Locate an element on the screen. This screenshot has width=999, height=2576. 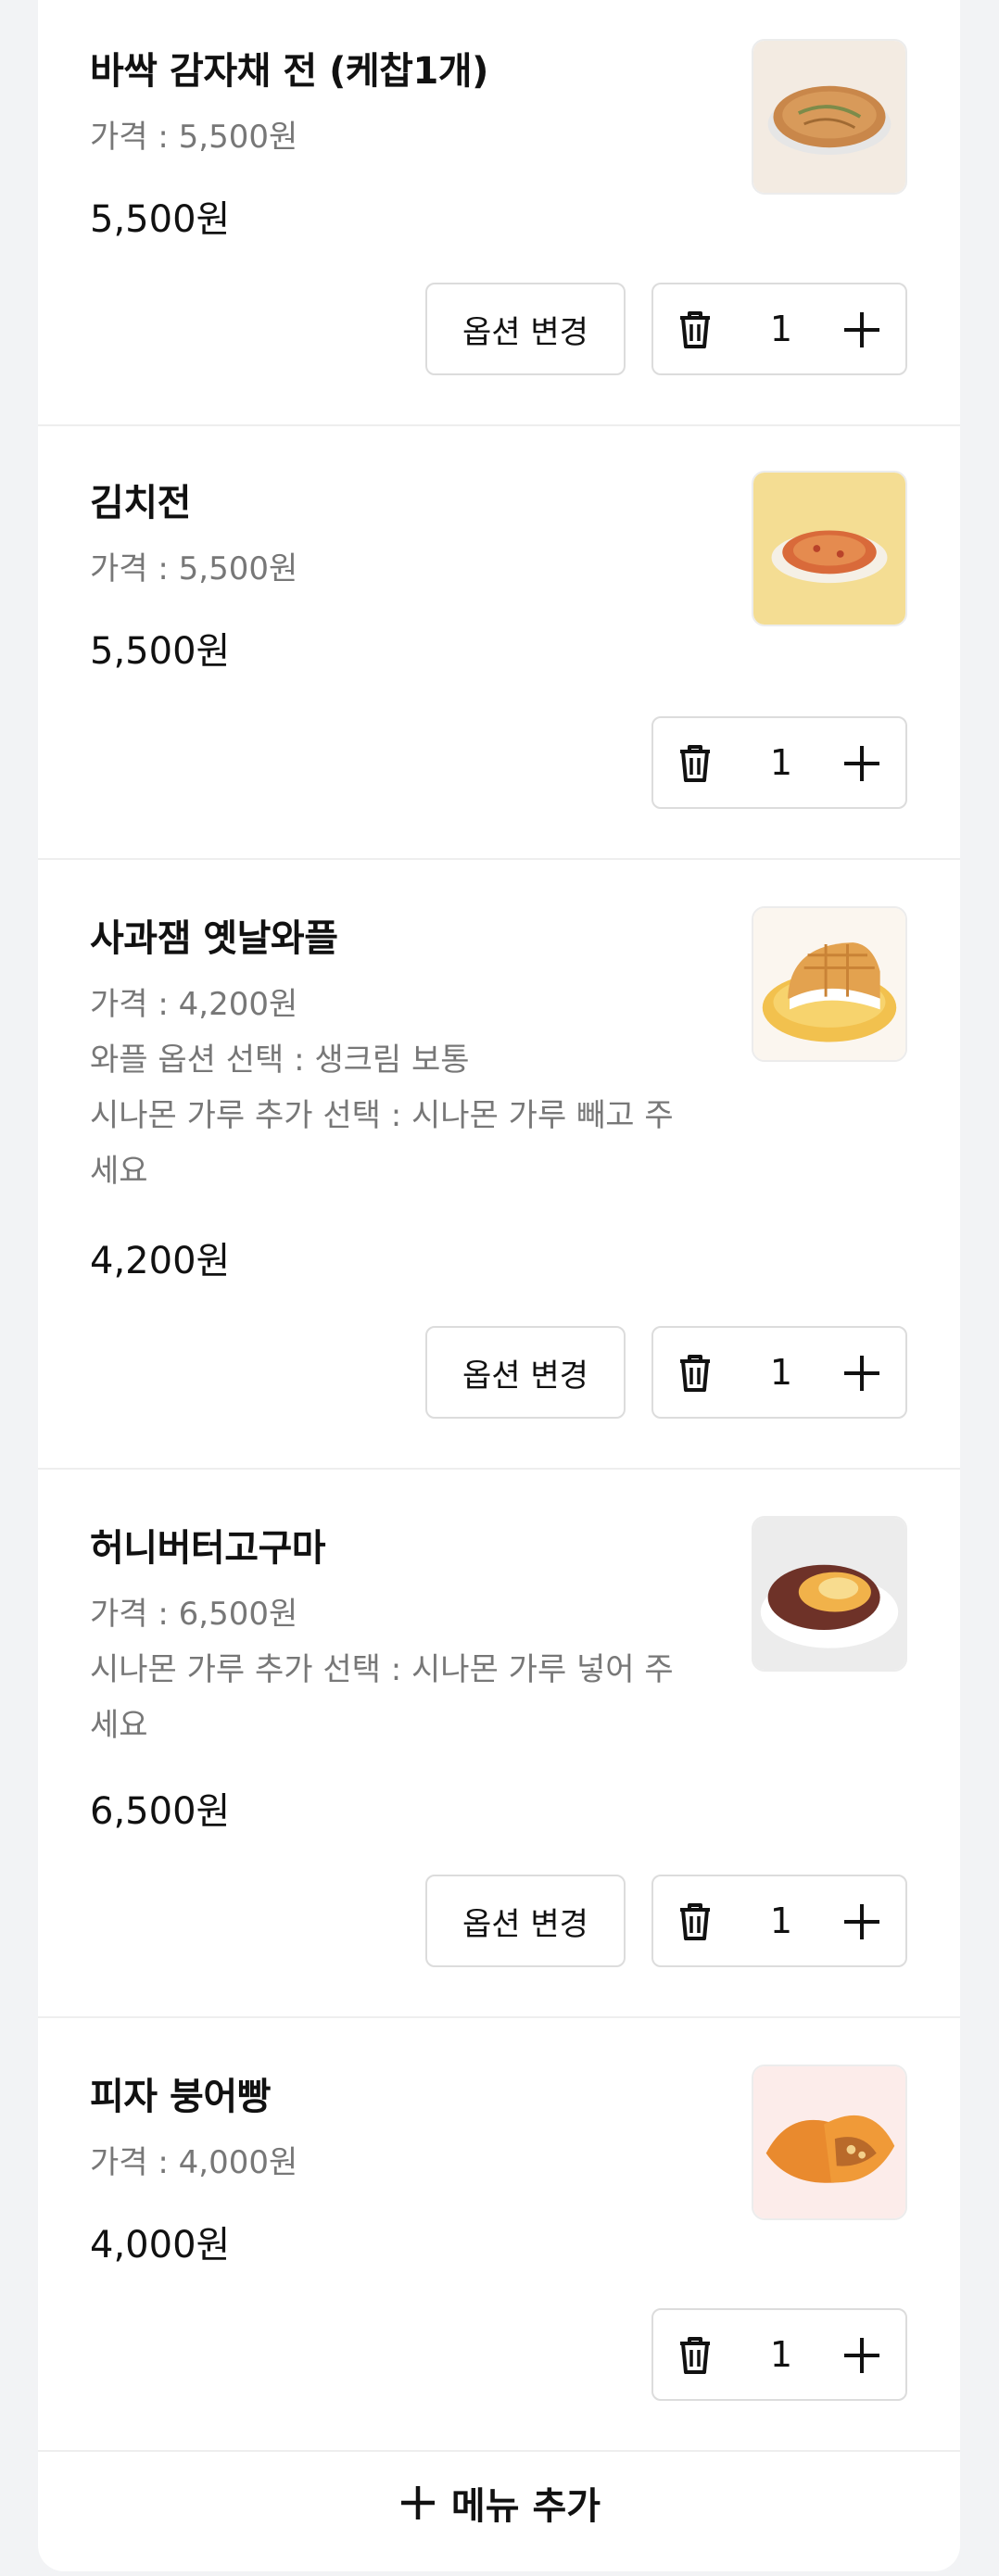
fish-bread-image is located at coordinates (830, 2142).